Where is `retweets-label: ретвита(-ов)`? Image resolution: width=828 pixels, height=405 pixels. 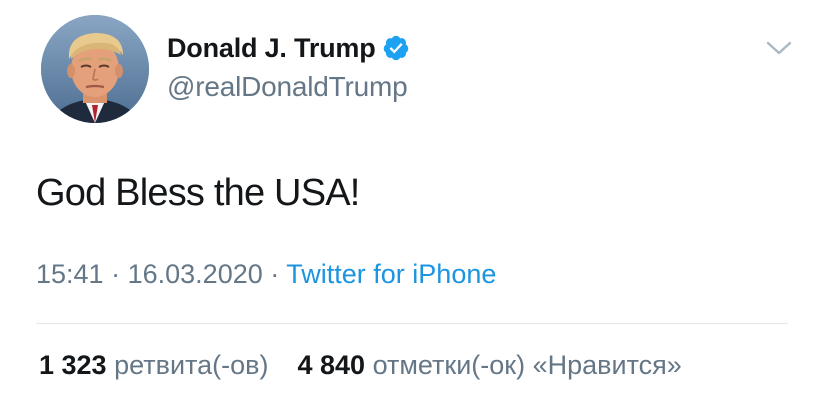
retweets-label: ретвита(-ов) is located at coordinates (191, 365).